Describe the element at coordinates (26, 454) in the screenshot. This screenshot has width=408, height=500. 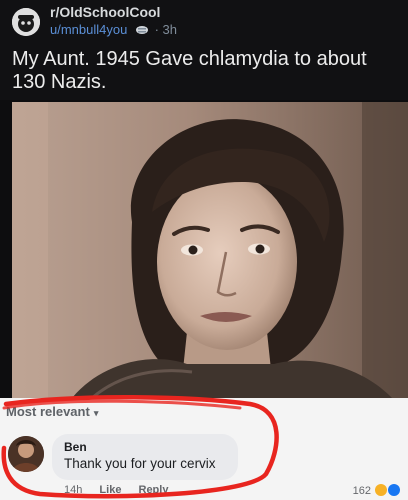
I see `avatar` at that location.